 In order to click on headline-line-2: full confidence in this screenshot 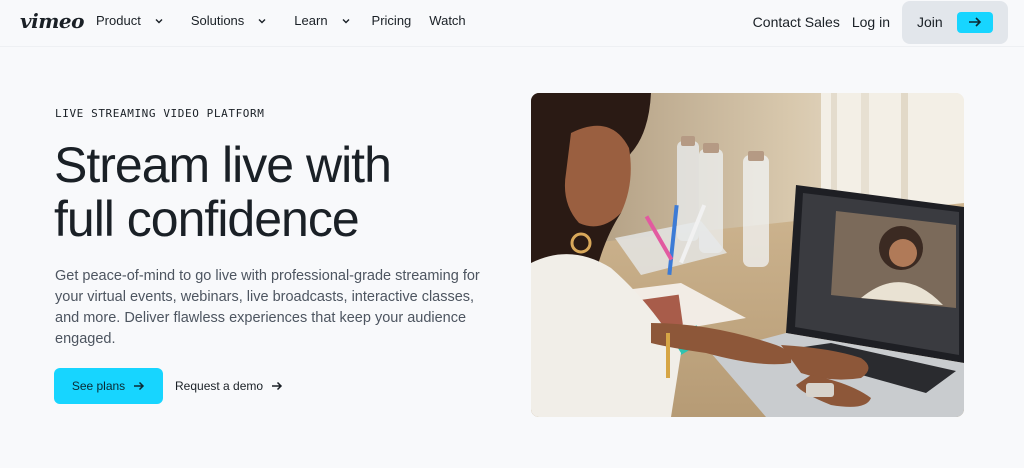, I will do `click(207, 219)`.